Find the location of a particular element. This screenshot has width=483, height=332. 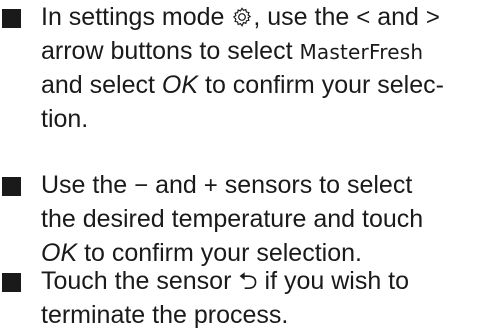

text-line: arrow buttons to select MasterFresh is located at coordinates (232, 51).